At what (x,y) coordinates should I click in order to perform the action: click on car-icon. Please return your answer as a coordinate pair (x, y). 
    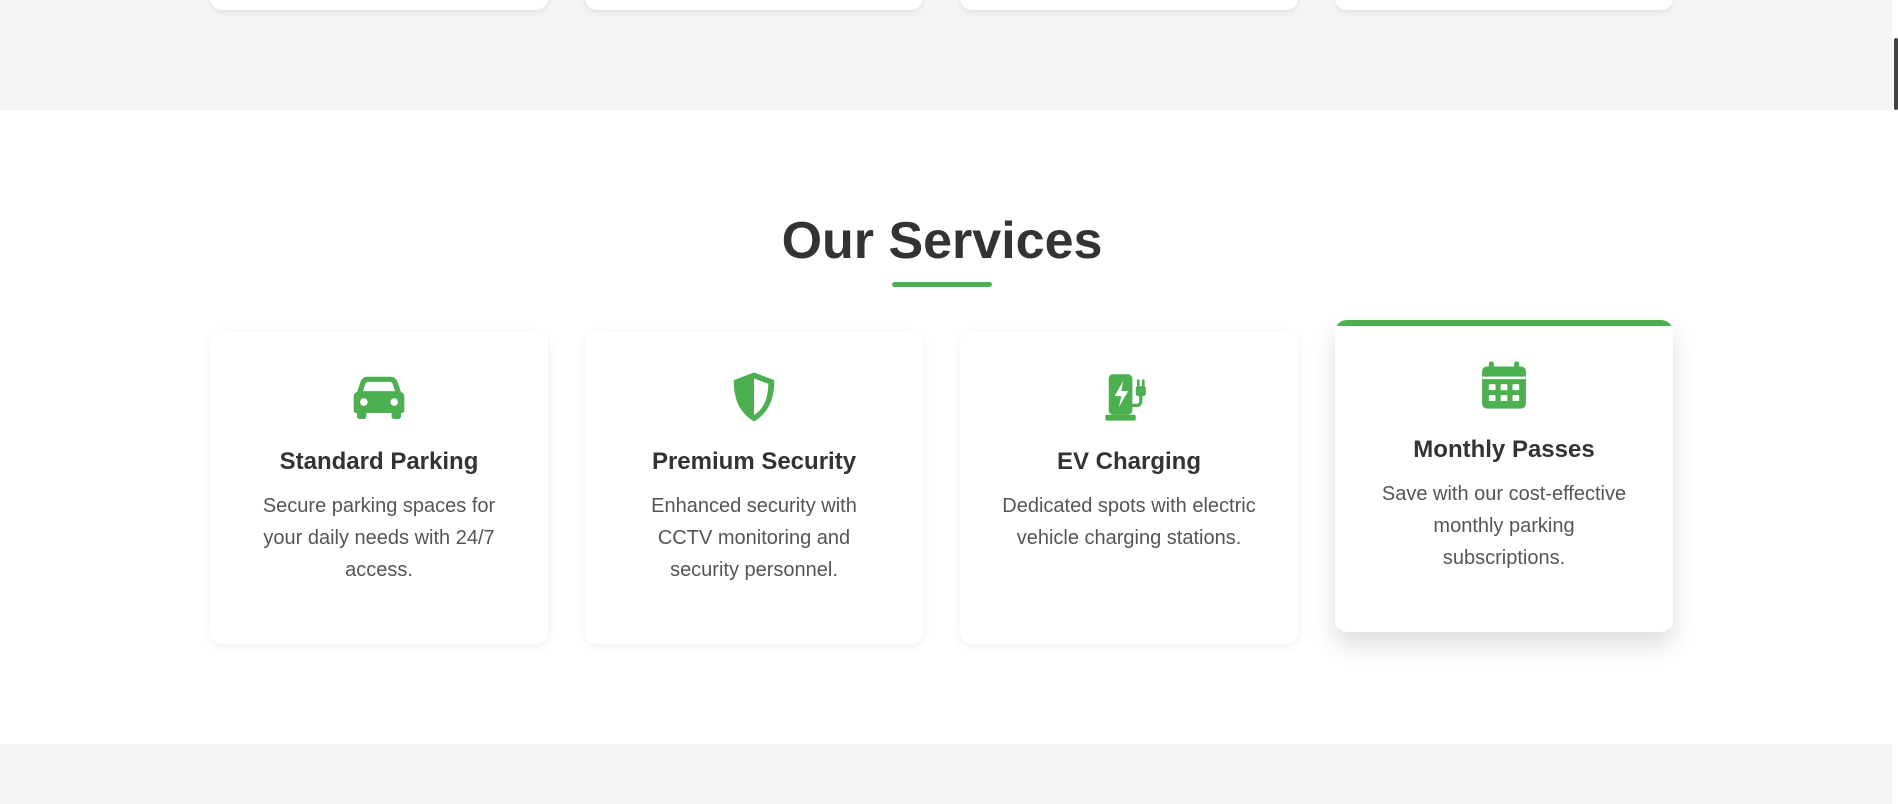
    Looking at the image, I should click on (379, 397).